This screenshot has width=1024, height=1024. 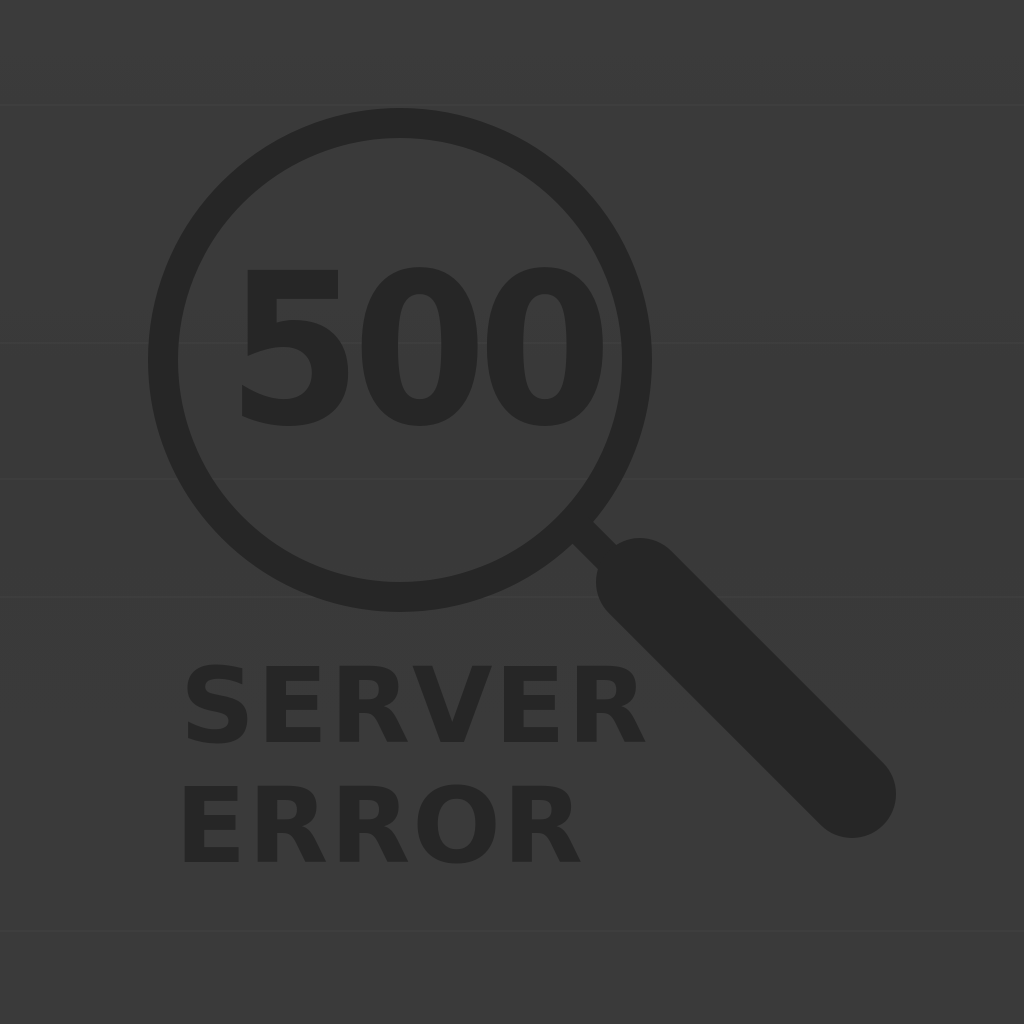 I want to click on error-title-line1: SERVER, so click(x=415, y=706).